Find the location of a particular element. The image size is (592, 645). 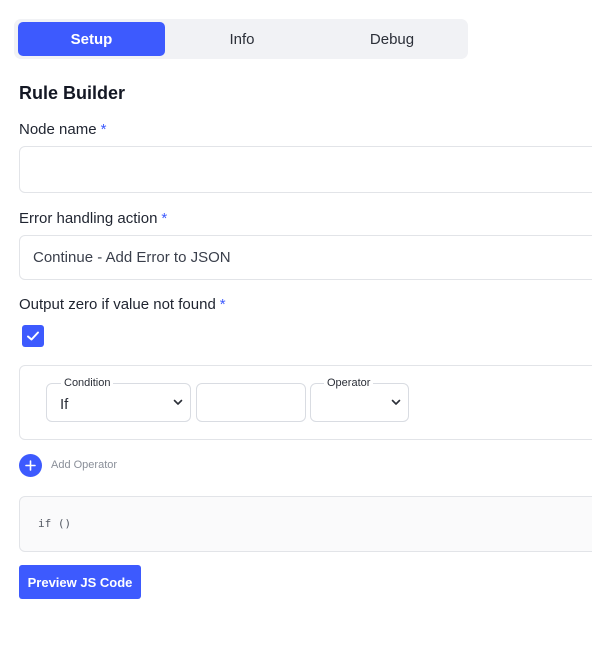

error-handling-label: Error handling action * is located at coordinates (93, 218).